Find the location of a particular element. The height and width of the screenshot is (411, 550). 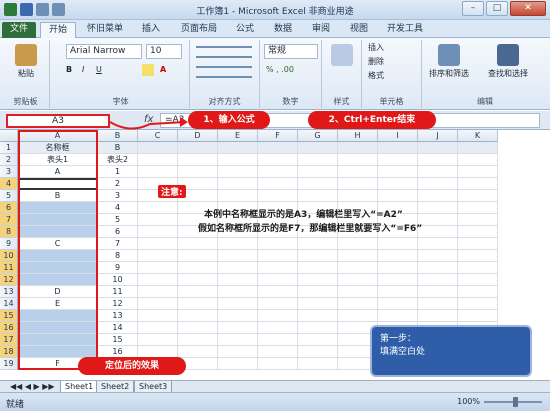

cell-c7 is located at coordinates (158, 220).